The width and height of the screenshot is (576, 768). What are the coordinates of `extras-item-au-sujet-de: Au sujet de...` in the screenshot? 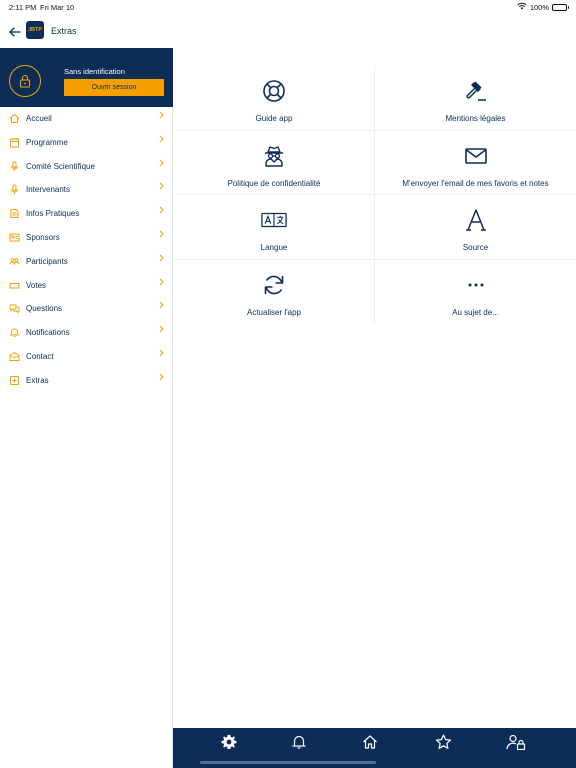 It's located at (475, 292).